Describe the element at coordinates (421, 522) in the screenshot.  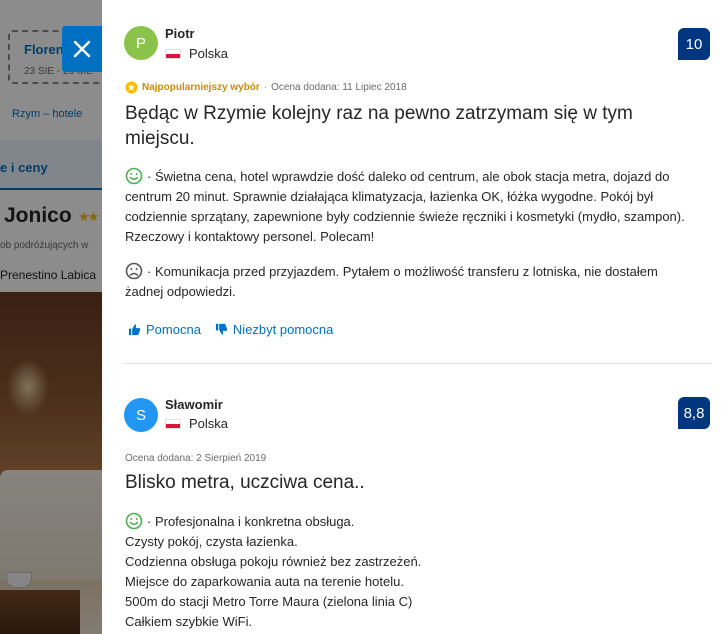
I see `review-positive-line-row: · Profesjonalna i konkretna obsługa.` at that location.